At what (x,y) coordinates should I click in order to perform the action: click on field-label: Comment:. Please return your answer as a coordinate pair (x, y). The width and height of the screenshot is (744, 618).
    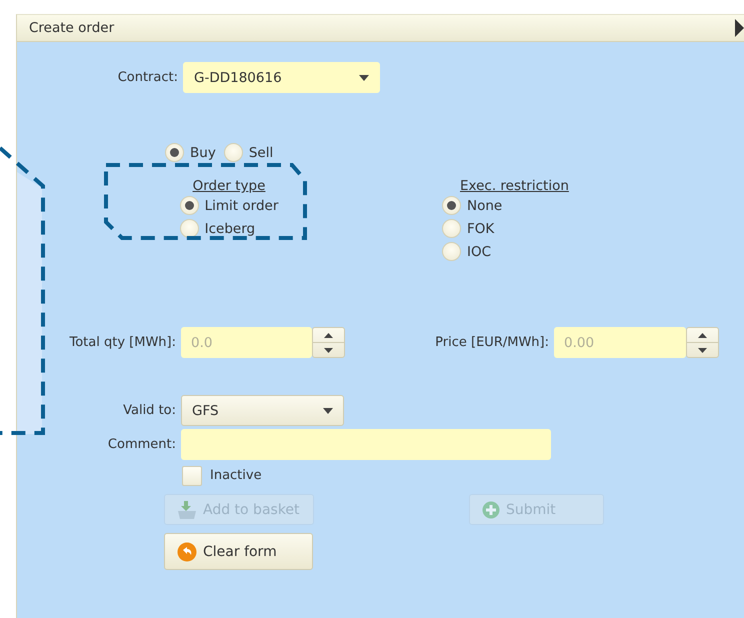
    Looking at the image, I should click on (141, 444).